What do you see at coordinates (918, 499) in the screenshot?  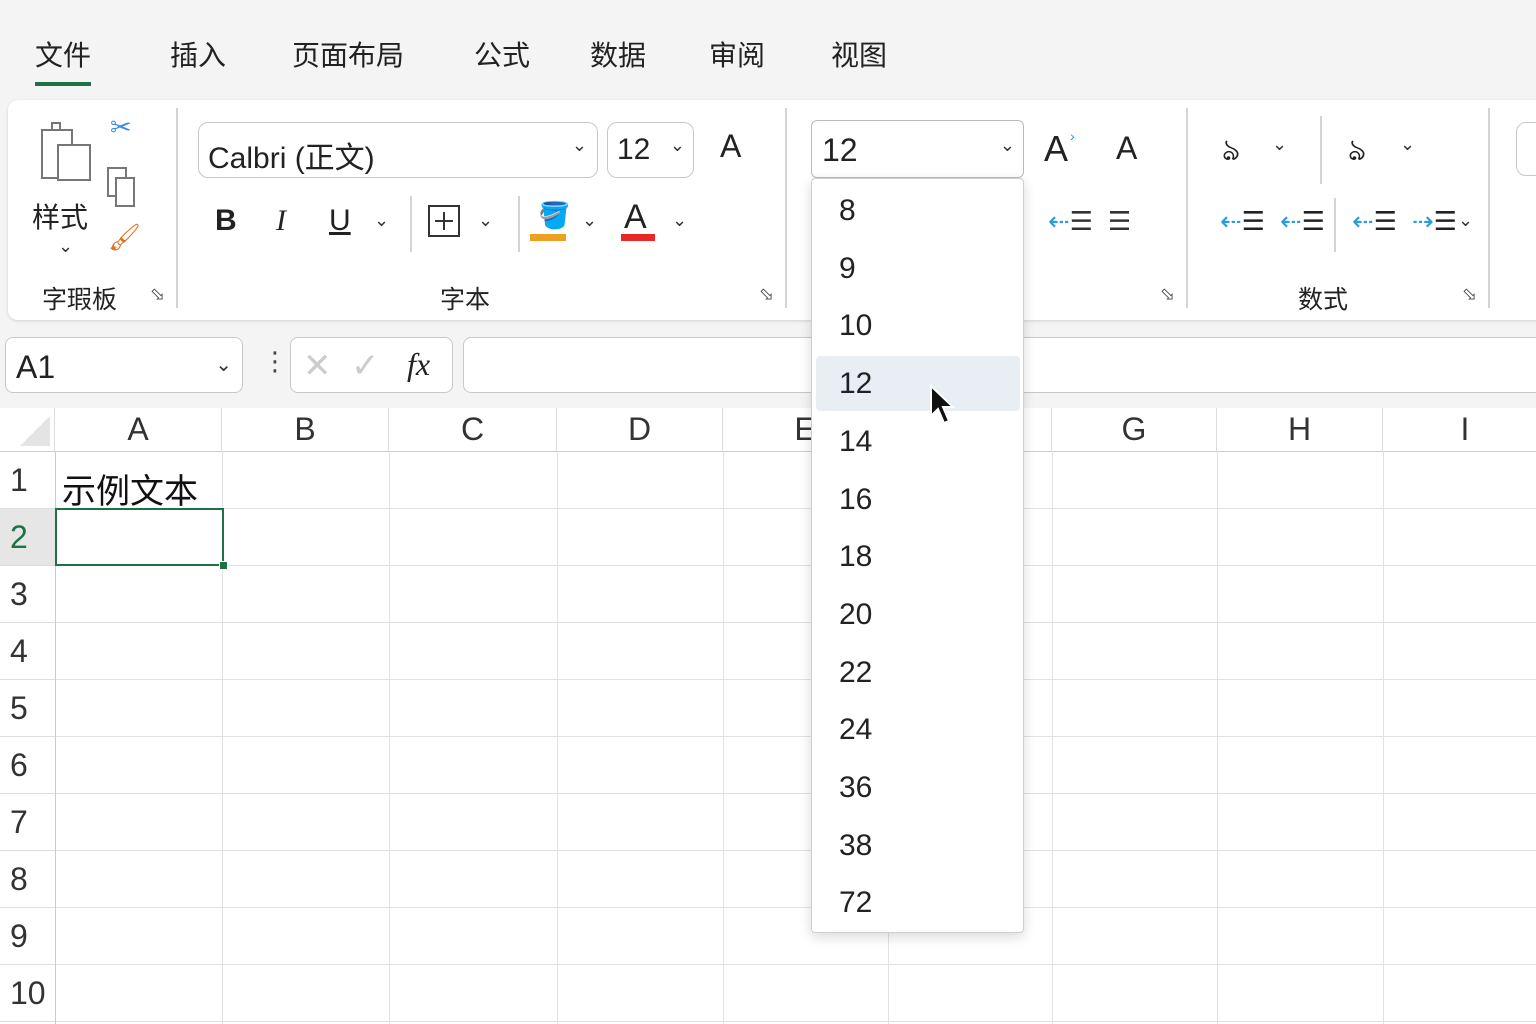 I see `font-size-option: 16` at bounding box center [918, 499].